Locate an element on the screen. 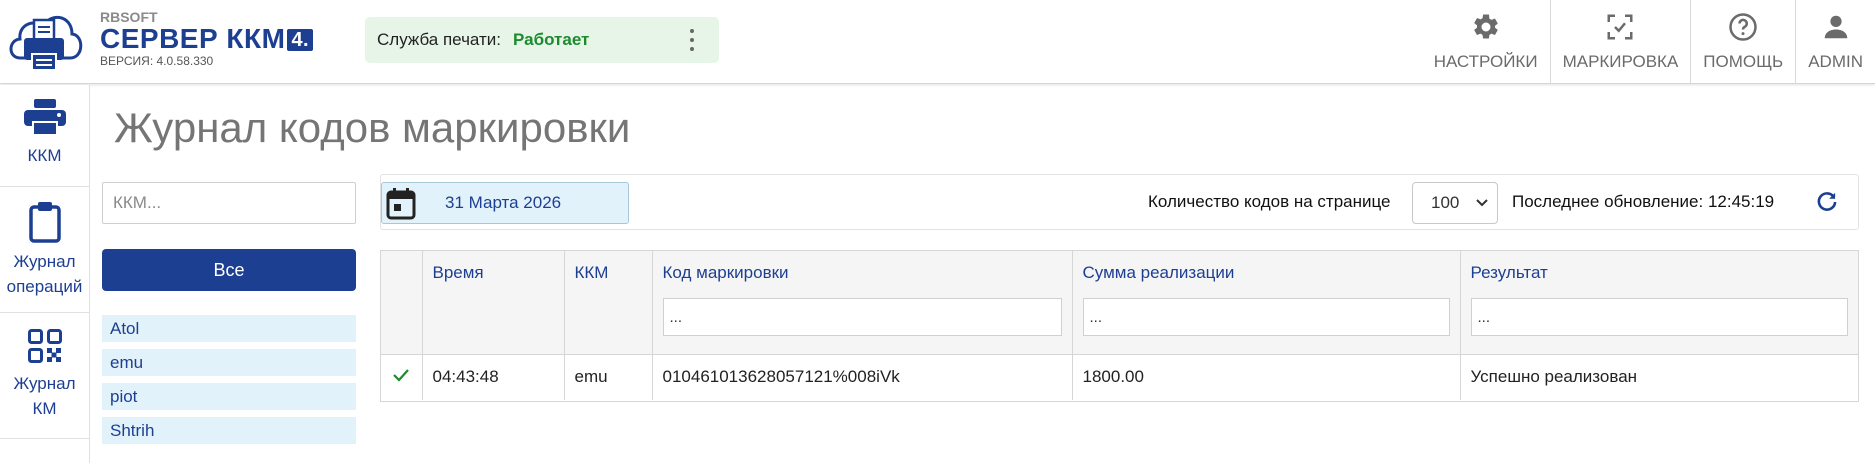 The image size is (1875, 463). top-nav: НАСТРОЙКИ МАРКИРОВКА ПОМОЩЬ ADMIN is located at coordinates (1648, 42).